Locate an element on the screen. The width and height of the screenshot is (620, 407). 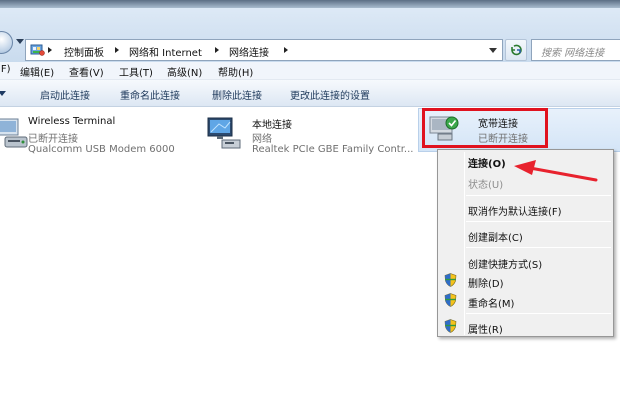
menu-item-rename: 重命名(M) is located at coordinates (491, 302).